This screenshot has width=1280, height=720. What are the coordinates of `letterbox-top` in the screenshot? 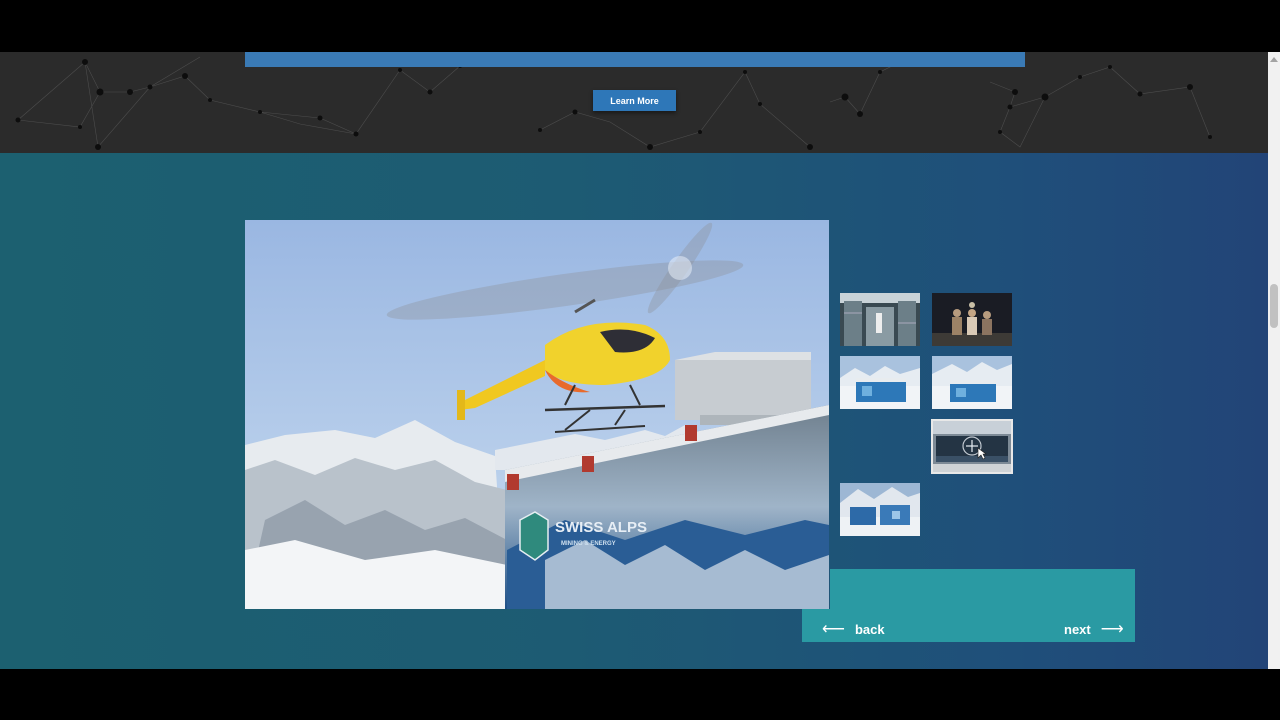 It's located at (640, 26).